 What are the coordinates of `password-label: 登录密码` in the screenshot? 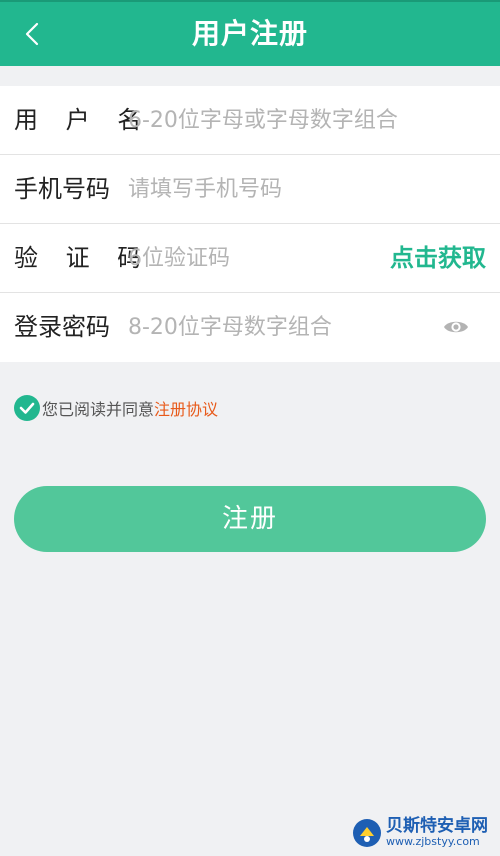 It's located at (62, 327).